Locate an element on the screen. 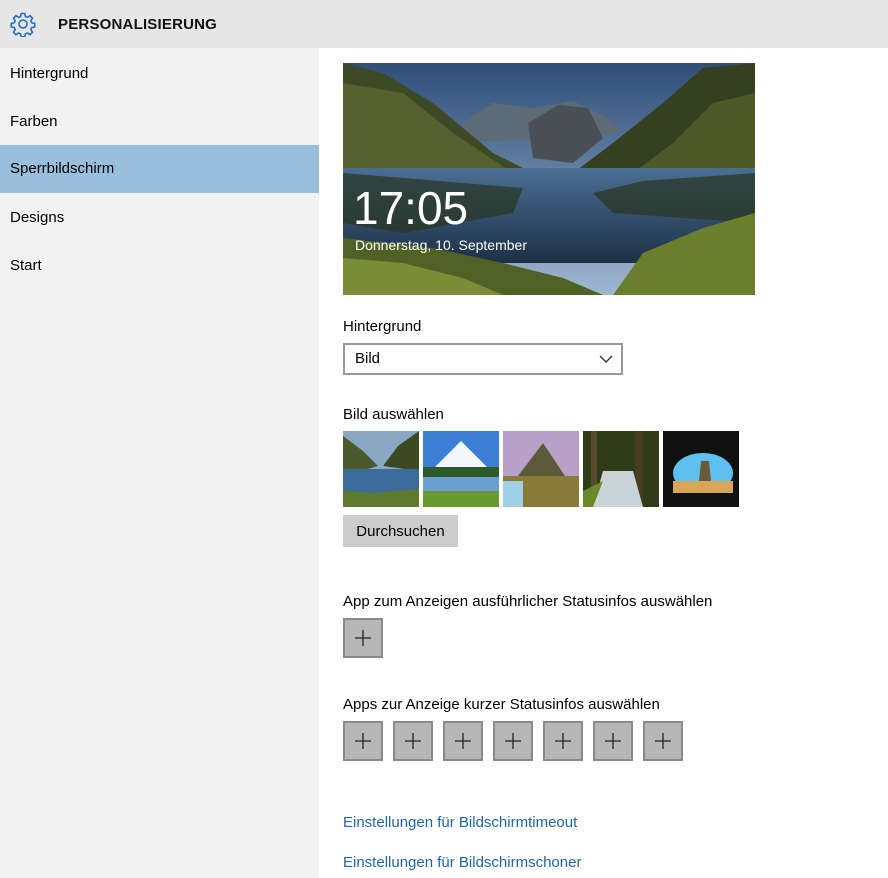  picture-label: Bild auswählen is located at coordinates (393, 414).